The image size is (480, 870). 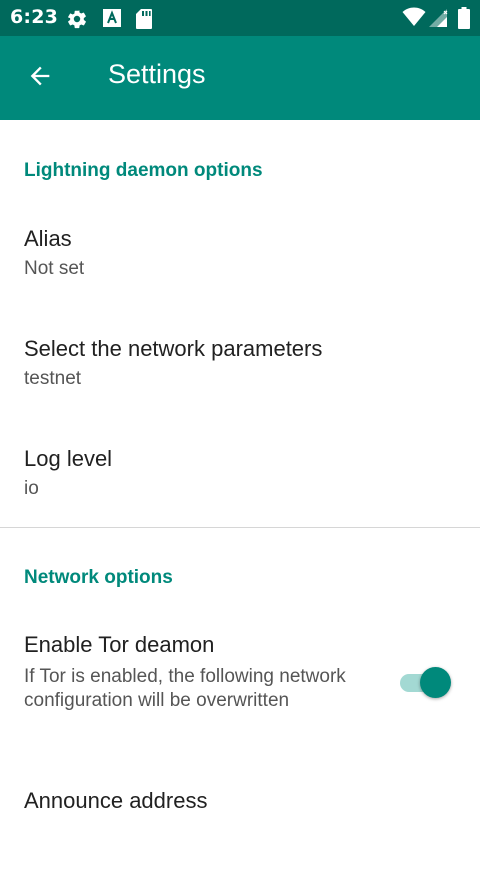 I want to click on pref-log-level-title: Log level, so click(x=68, y=458).